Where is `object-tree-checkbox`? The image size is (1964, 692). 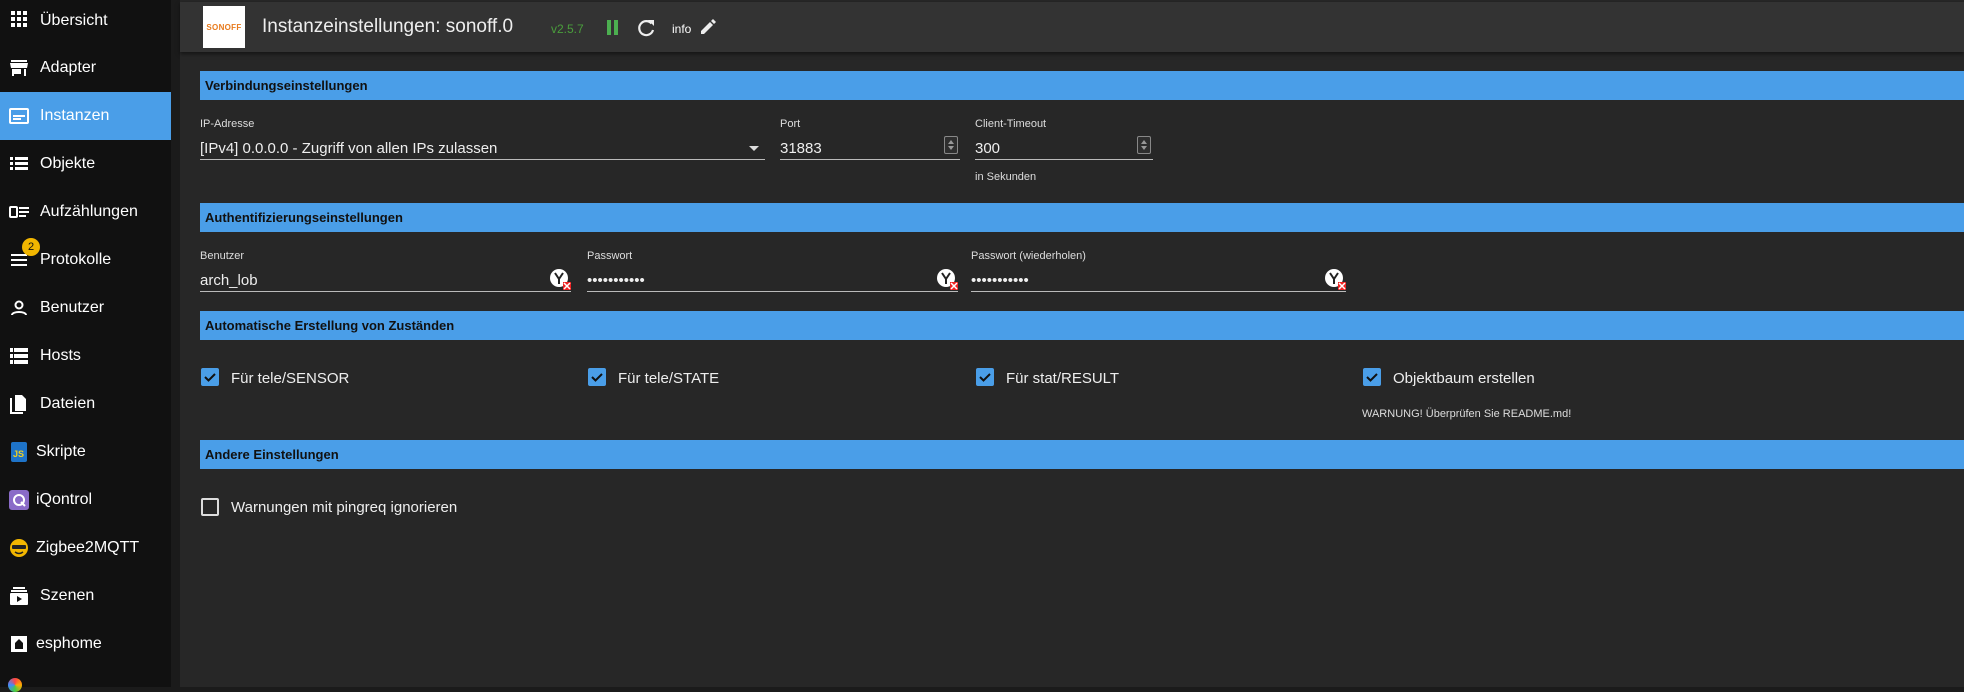 object-tree-checkbox is located at coordinates (1372, 377).